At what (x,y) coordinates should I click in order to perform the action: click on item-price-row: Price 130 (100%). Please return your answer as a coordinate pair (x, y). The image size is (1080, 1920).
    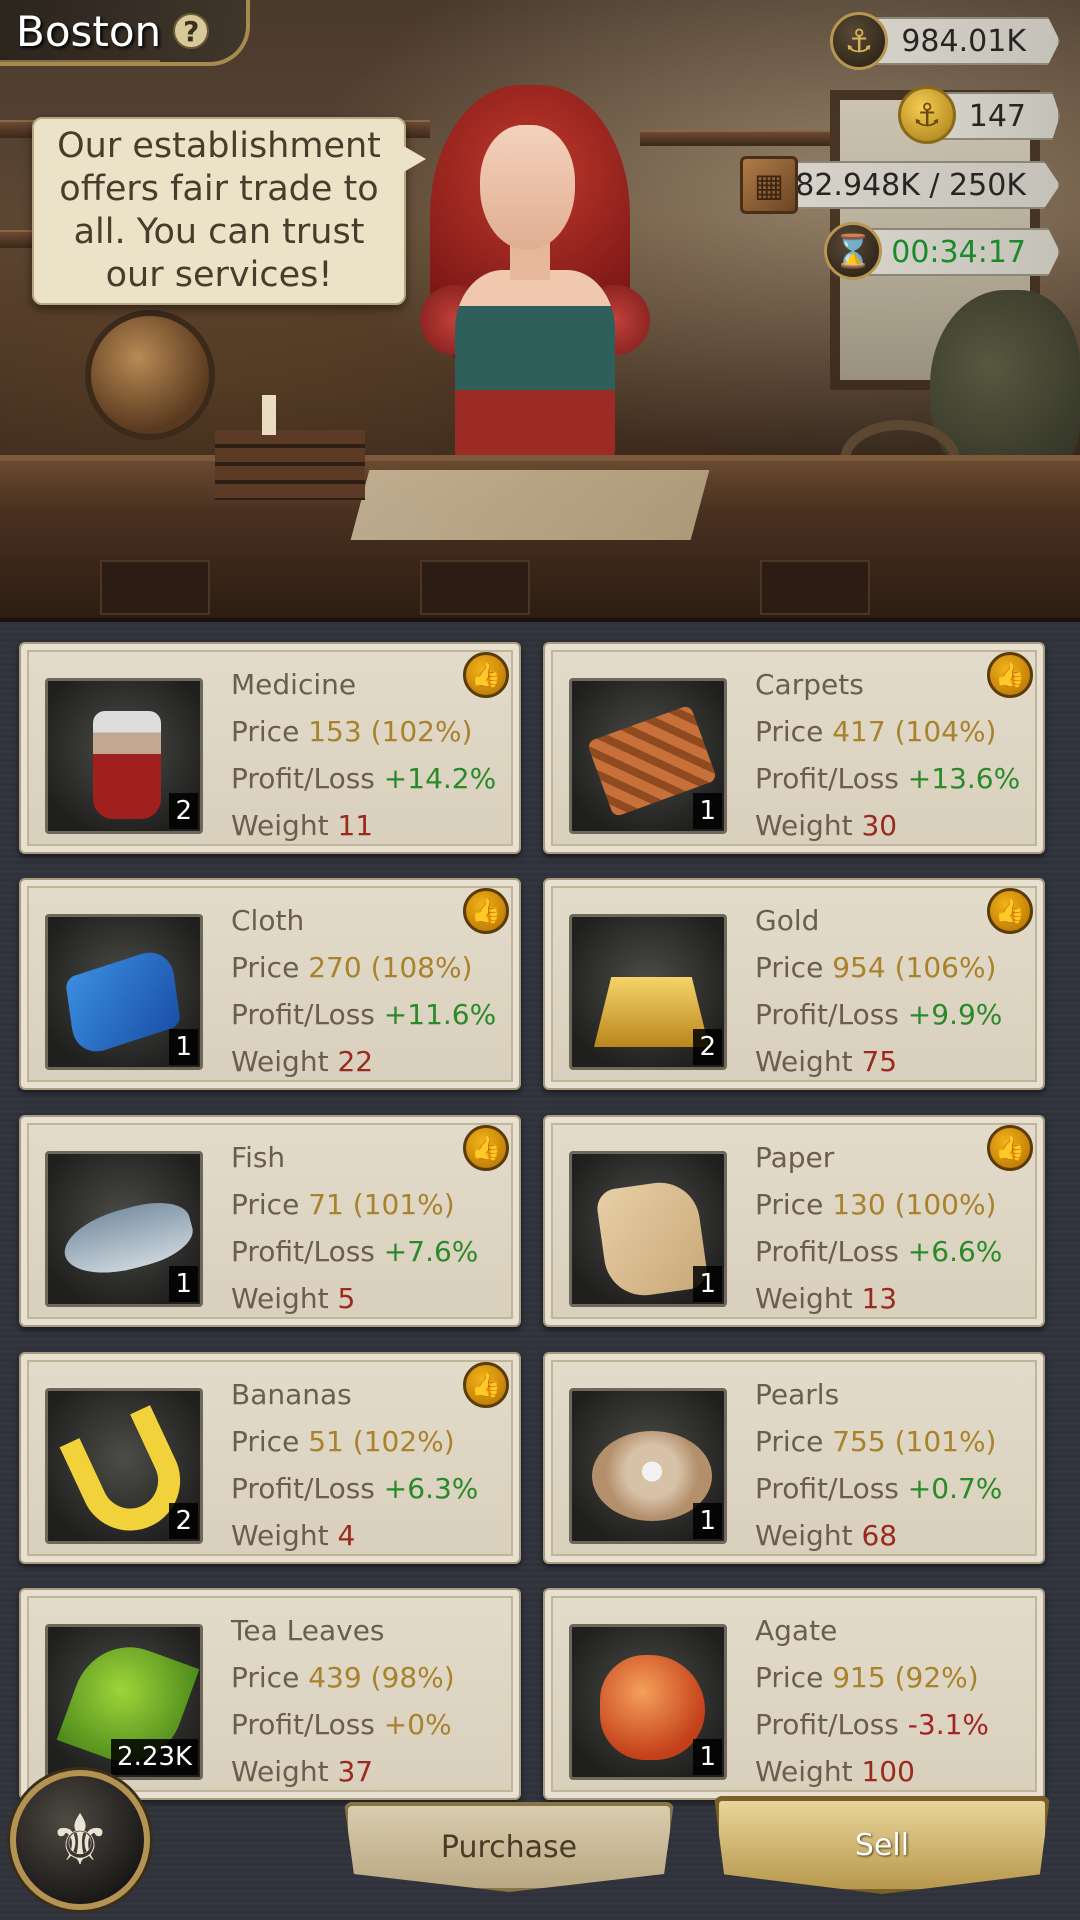
    Looking at the image, I should click on (875, 1204).